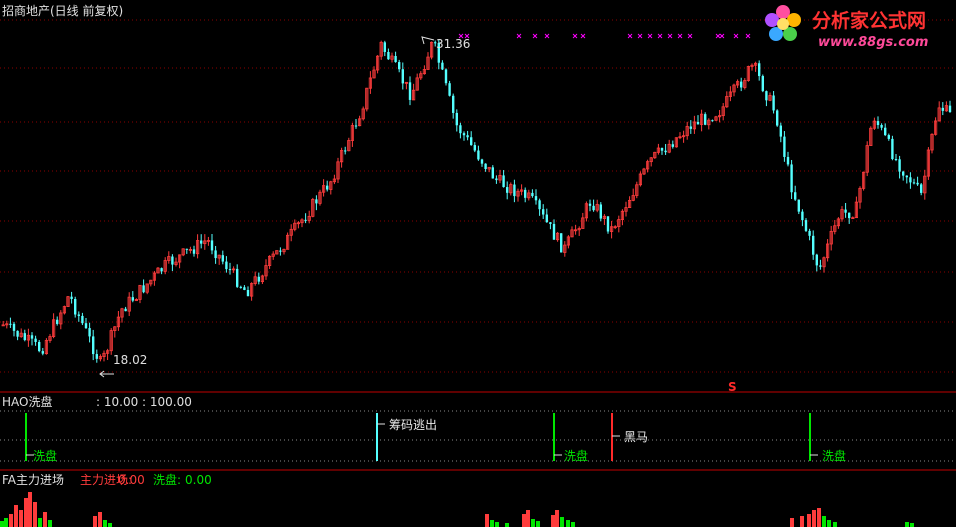 The image size is (956, 527). I want to click on hao-label-wash-1: 洗盘, so click(45, 456).